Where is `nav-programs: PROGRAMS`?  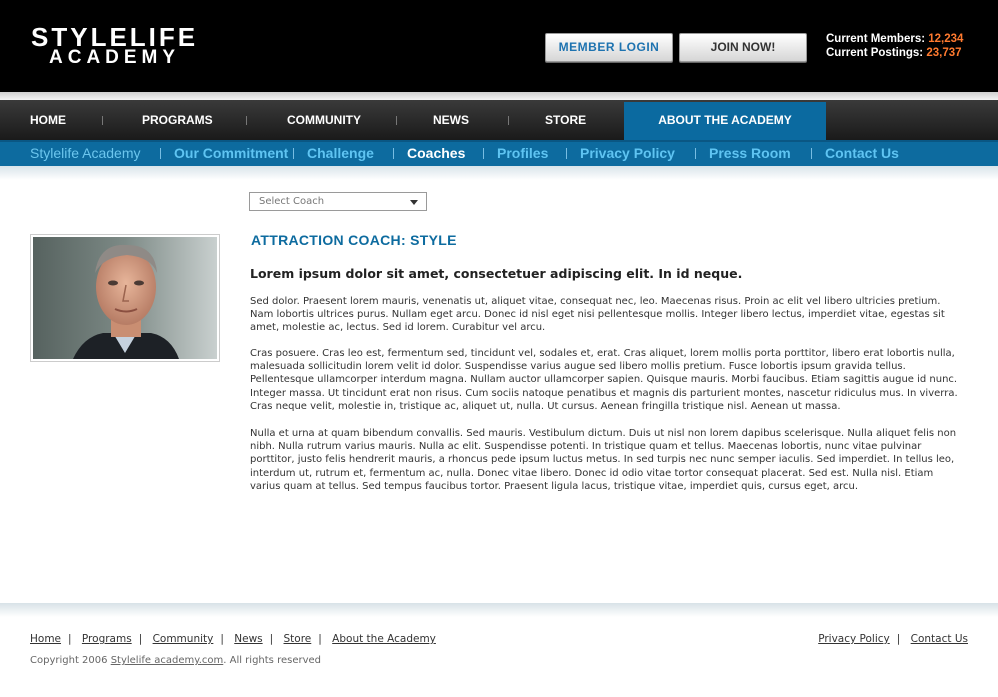
nav-programs: PROGRAMS is located at coordinates (177, 120).